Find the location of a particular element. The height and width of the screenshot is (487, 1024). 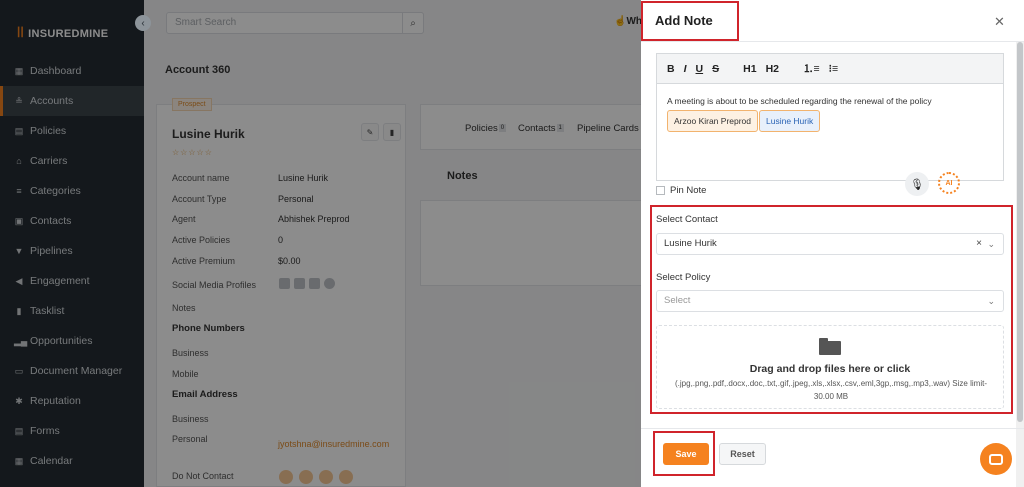

contact-select-value: Lusine Hurik is located at coordinates (690, 243).